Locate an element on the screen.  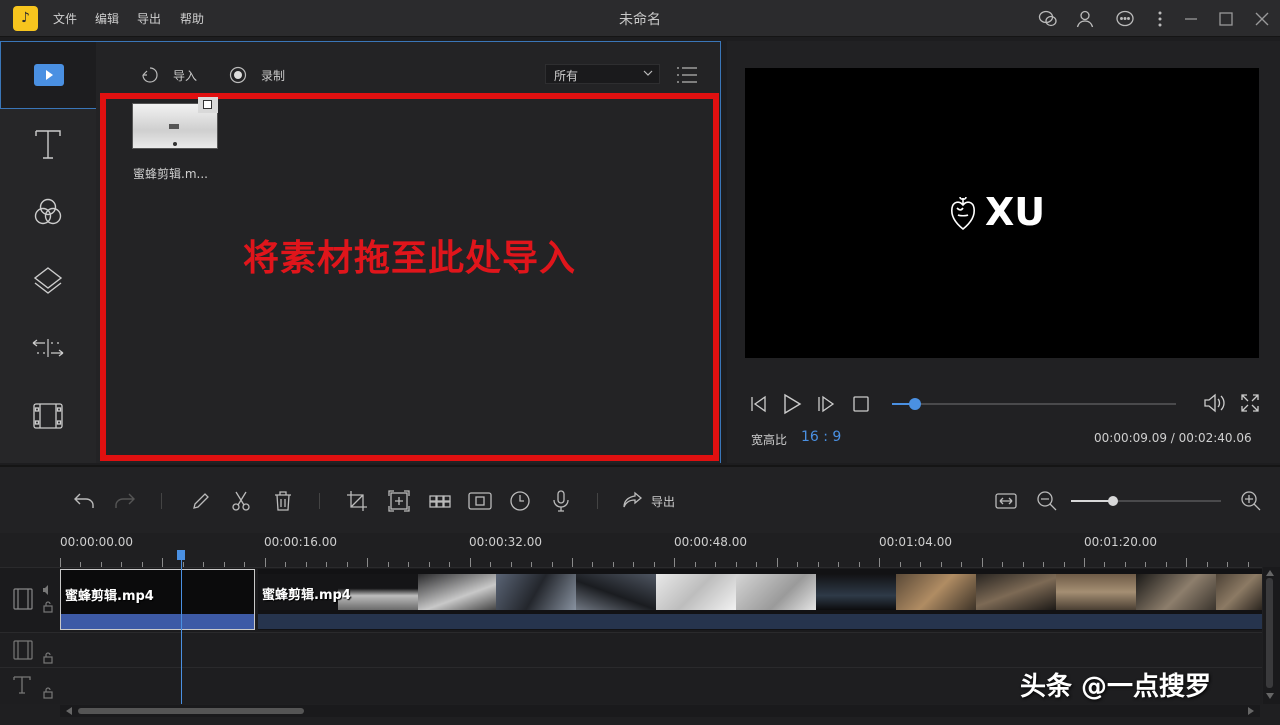
text-track-icon is located at coordinates (22, 685).